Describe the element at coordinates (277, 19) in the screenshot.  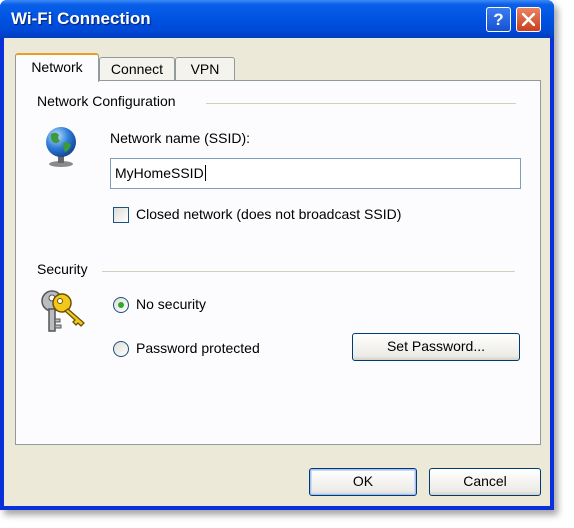
I see `title-bar: Wi-Fi Connection ?` at that location.